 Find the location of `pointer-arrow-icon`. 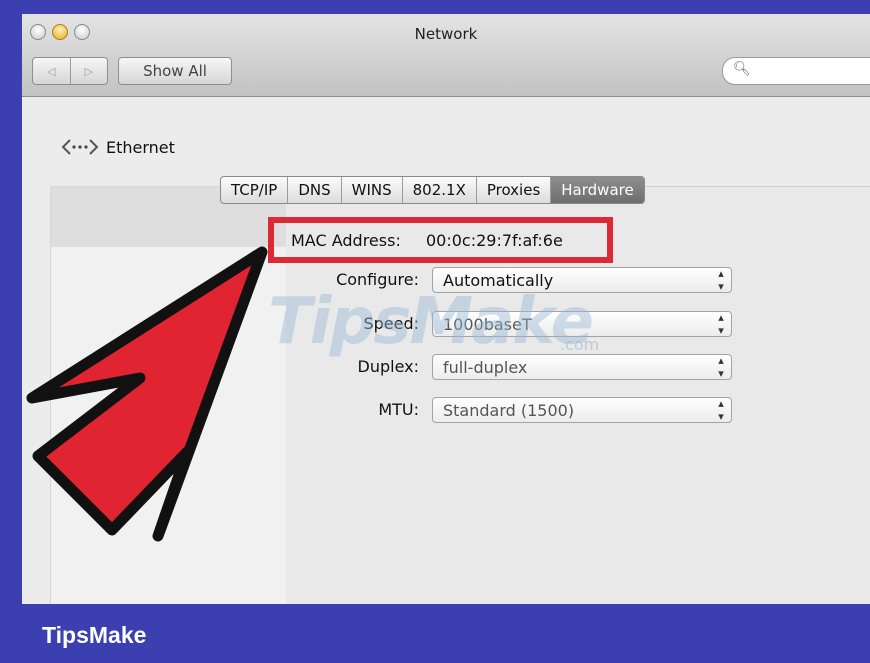

pointer-arrow-icon is located at coordinates (147, 394).